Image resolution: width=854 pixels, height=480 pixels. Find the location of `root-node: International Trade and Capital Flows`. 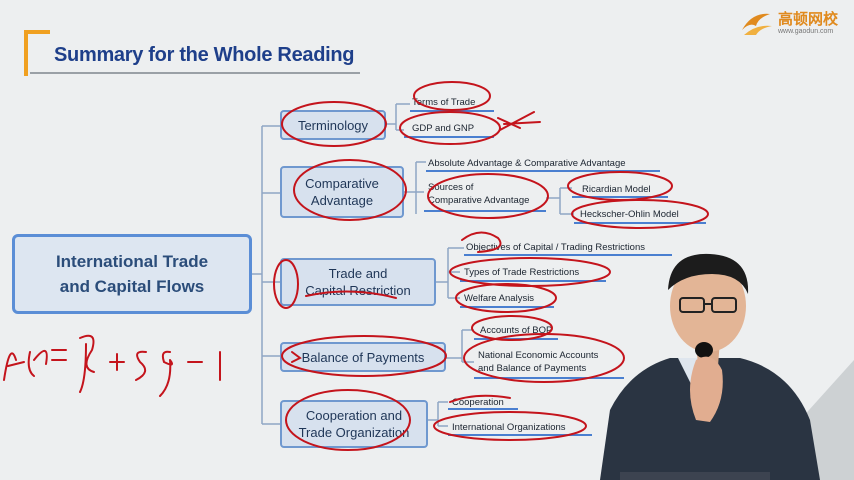

root-node: International Trade and Capital Flows is located at coordinates (132, 274).